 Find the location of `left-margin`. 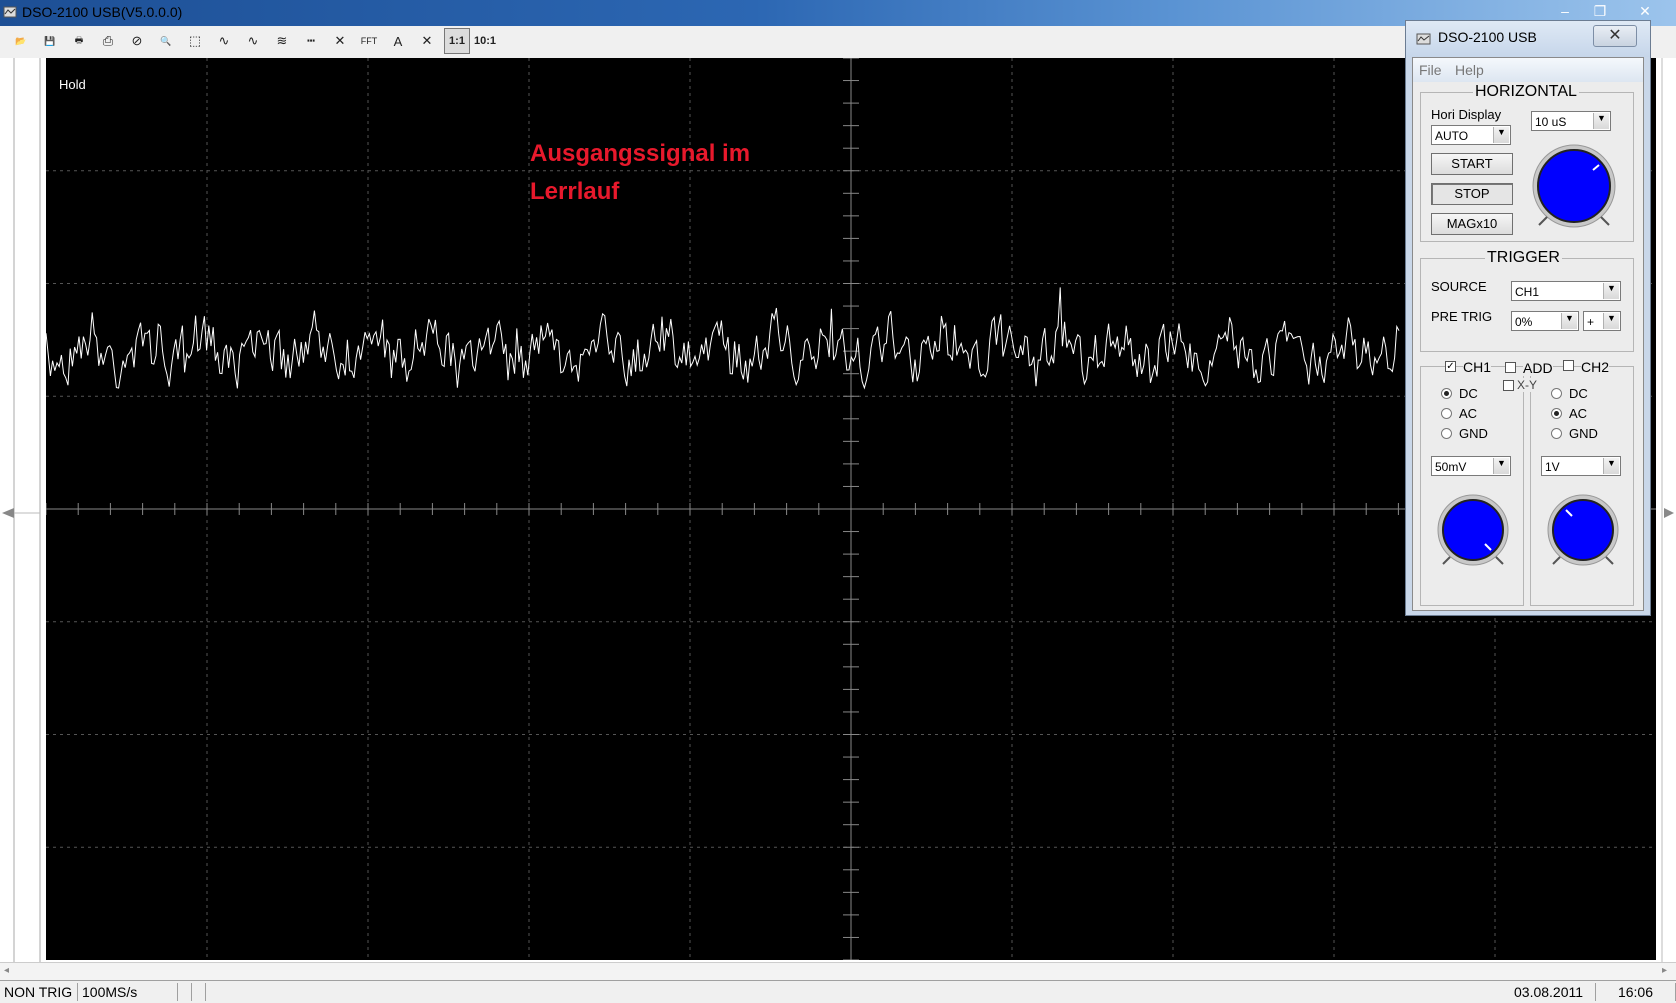

left-margin is located at coordinates (23, 511).